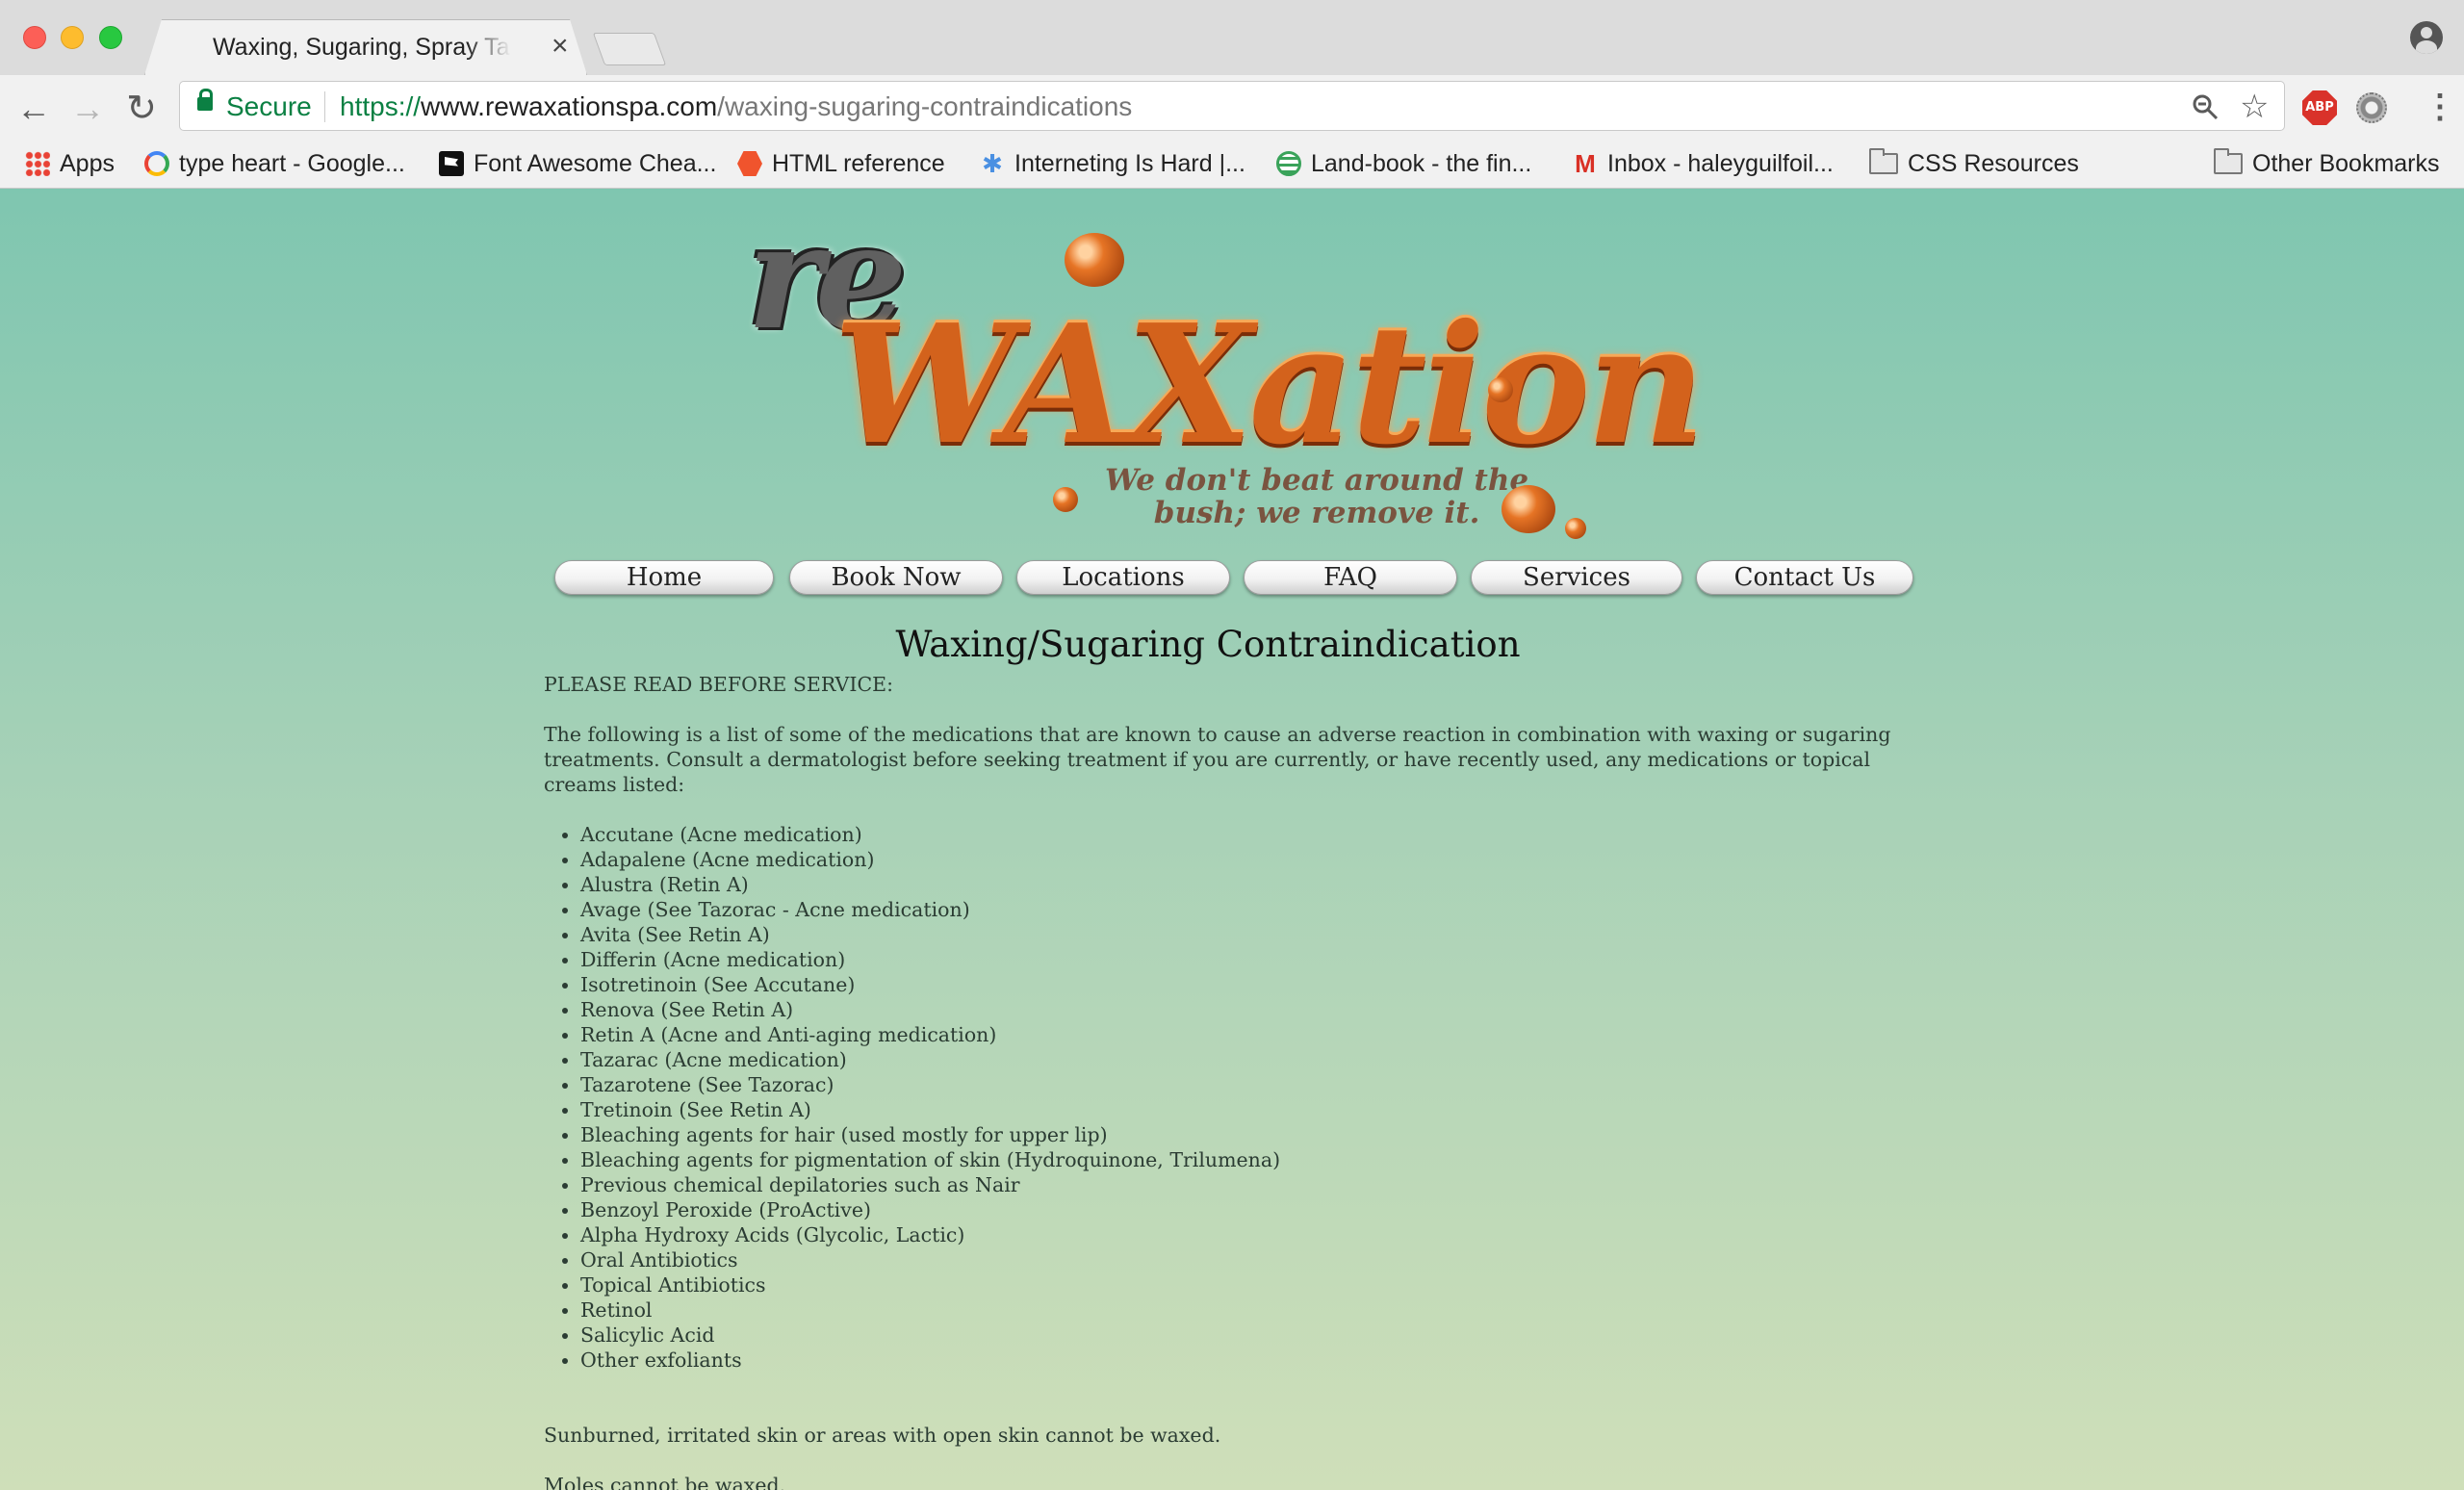 The image size is (2464, 1490). I want to click on browser-menu-icon: ⋮, so click(2440, 107).